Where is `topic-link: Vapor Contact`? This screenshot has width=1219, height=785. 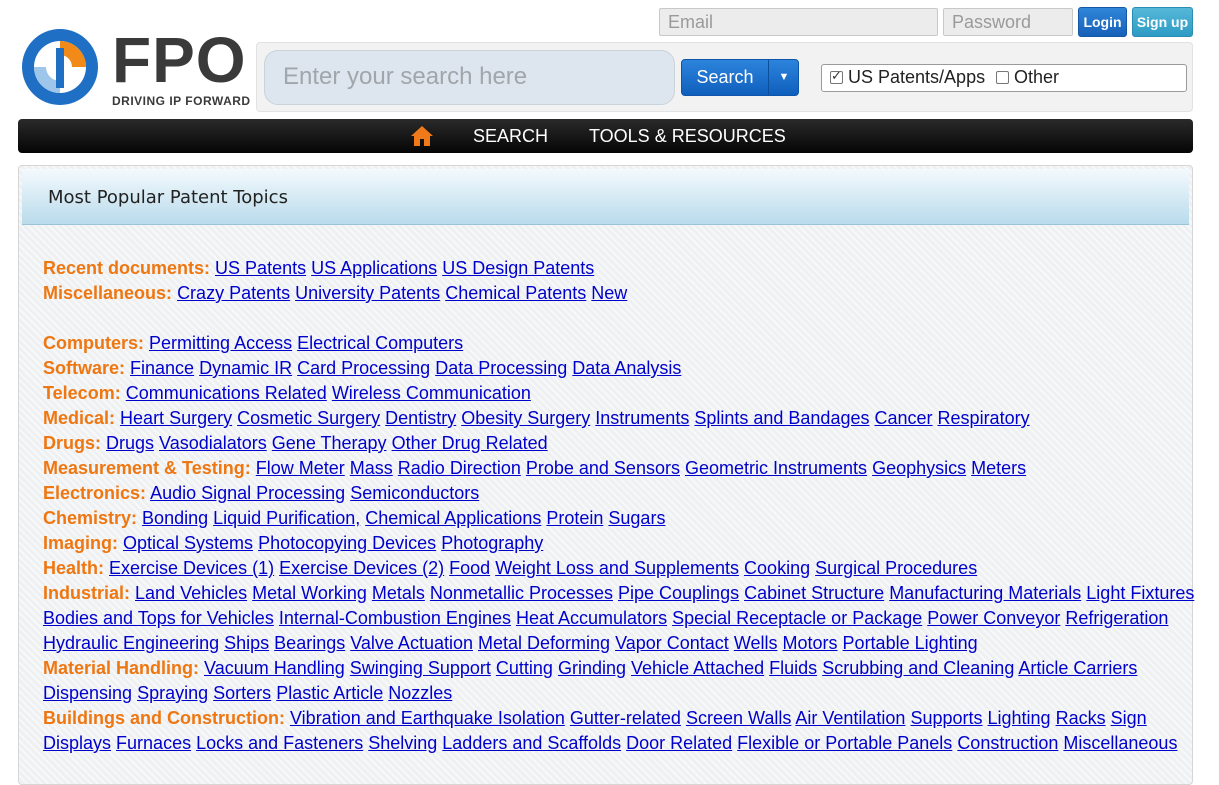 topic-link: Vapor Contact is located at coordinates (672, 643).